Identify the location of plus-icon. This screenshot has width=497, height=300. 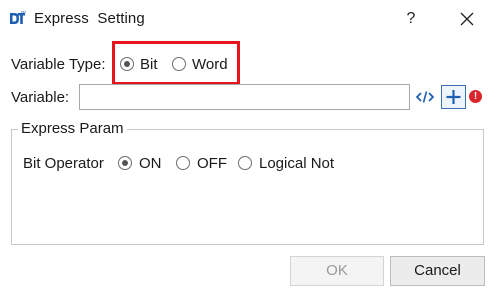
(453, 97).